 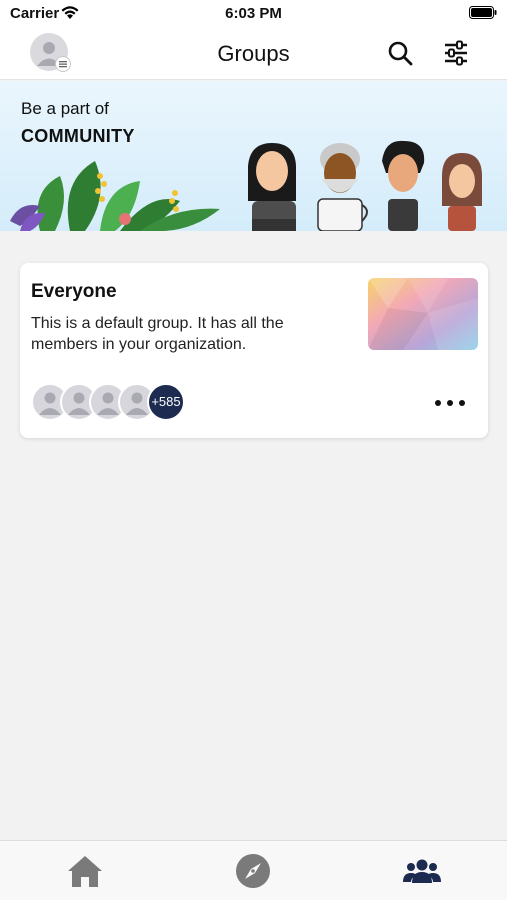 What do you see at coordinates (74, 291) in the screenshot?
I see `group-name: Everyone` at bounding box center [74, 291].